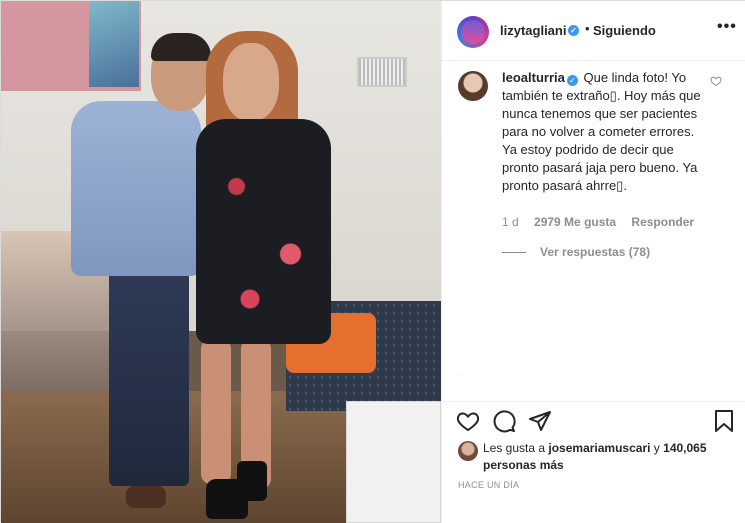 Image resolution: width=745 pixels, height=523 pixels. Describe the element at coordinates (468, 421) in the screenshot. I see `heart-icon` at that location.